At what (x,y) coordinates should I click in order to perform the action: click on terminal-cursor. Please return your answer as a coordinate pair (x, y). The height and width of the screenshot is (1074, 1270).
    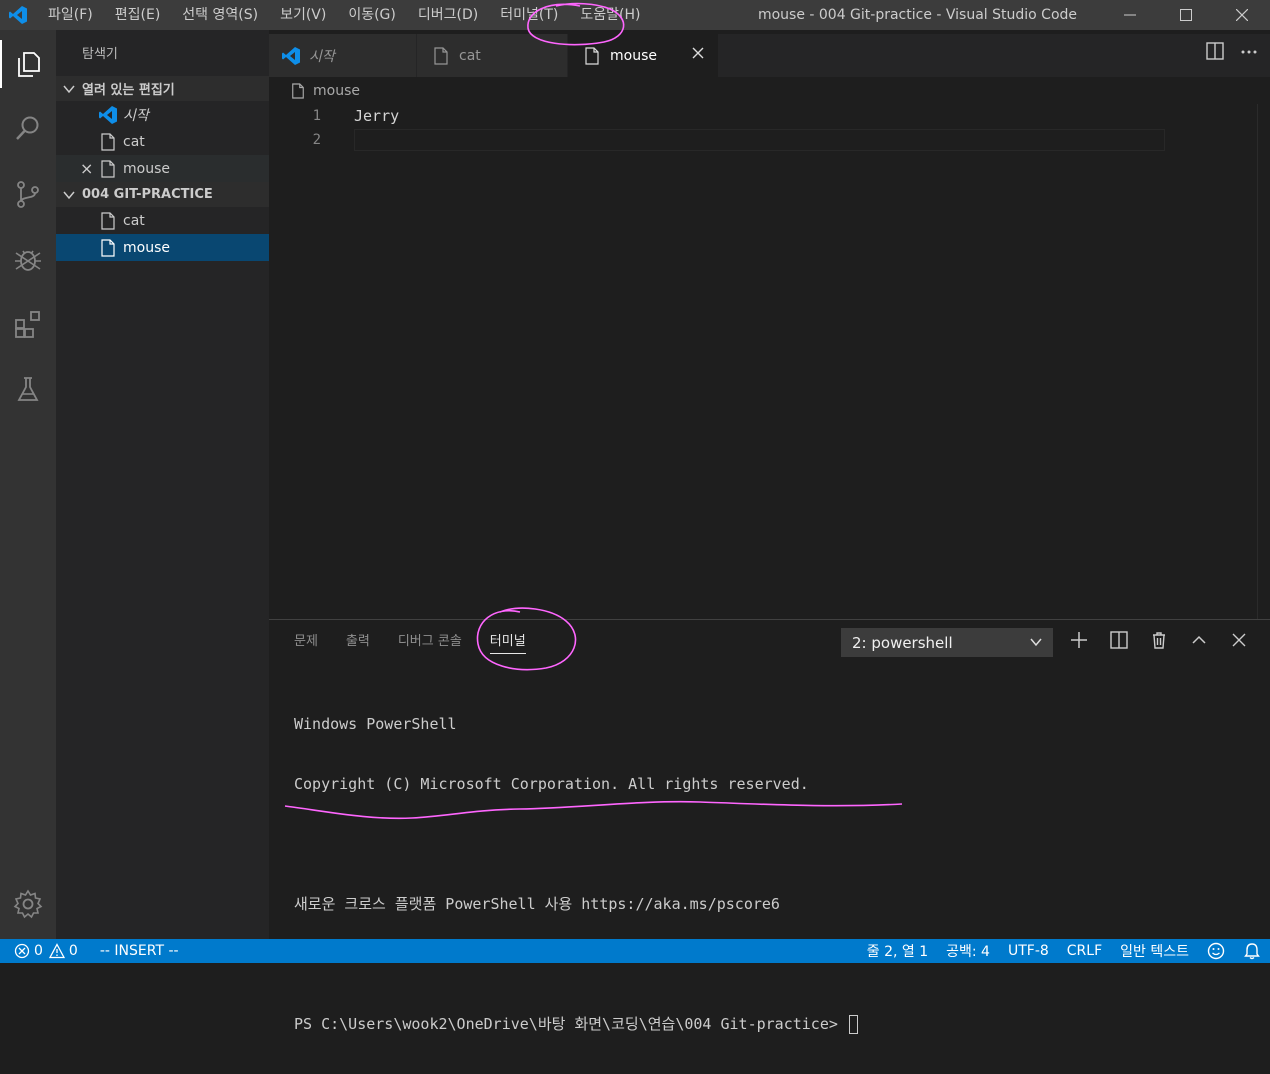
    Looking at the image, I should click on (853, 1024).